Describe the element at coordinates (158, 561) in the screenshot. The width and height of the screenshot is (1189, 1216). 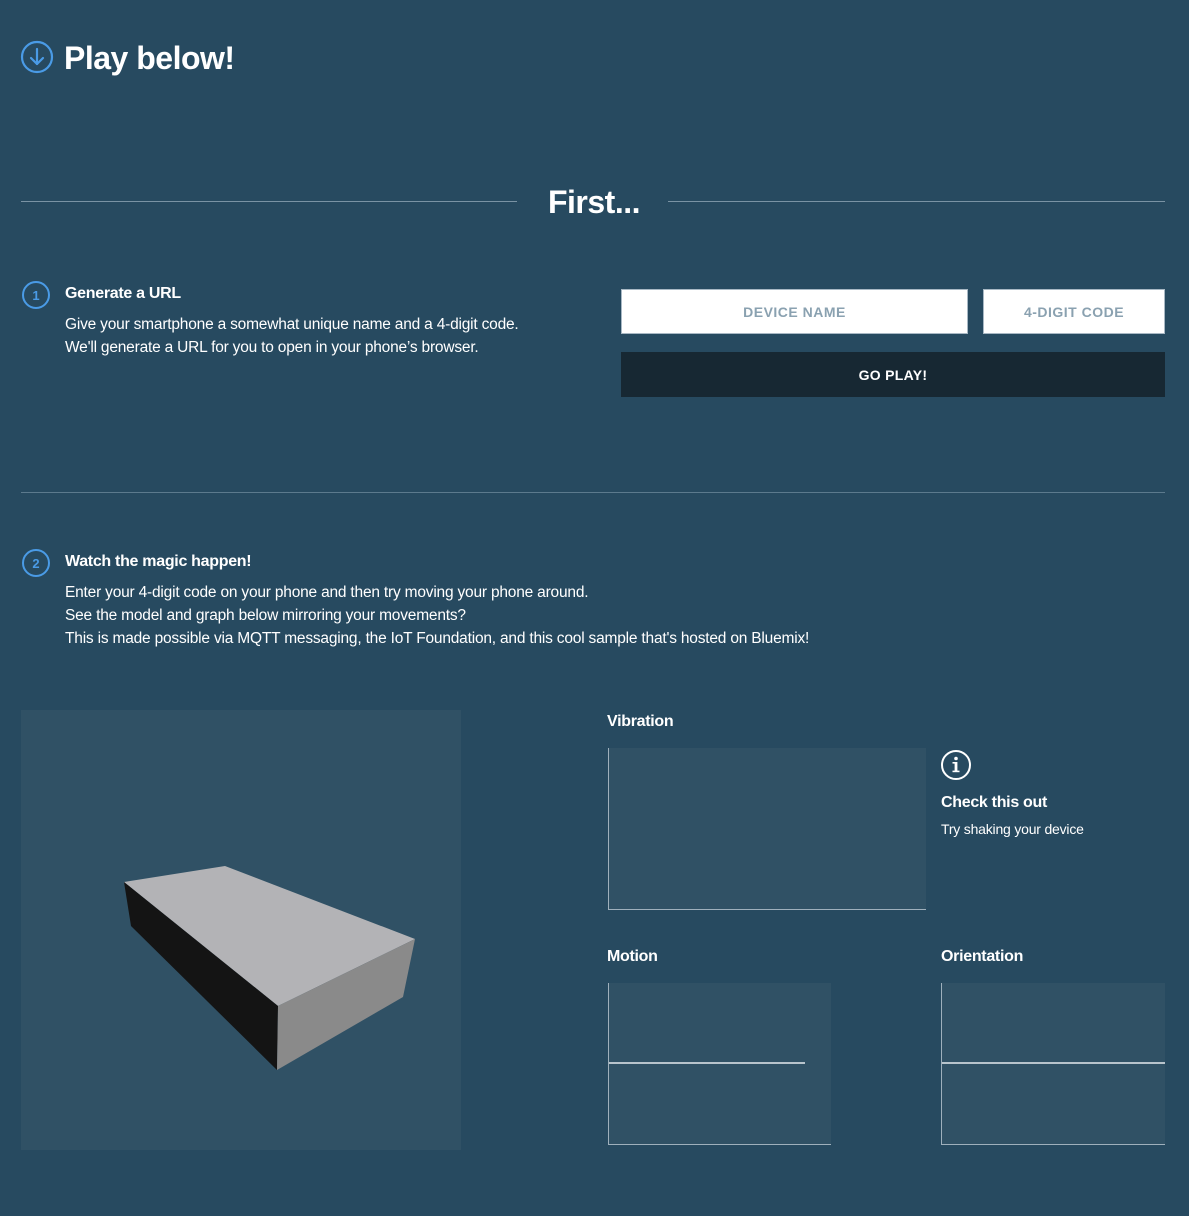
I see `step-2-heading: Watch the magic happen!` at that location.